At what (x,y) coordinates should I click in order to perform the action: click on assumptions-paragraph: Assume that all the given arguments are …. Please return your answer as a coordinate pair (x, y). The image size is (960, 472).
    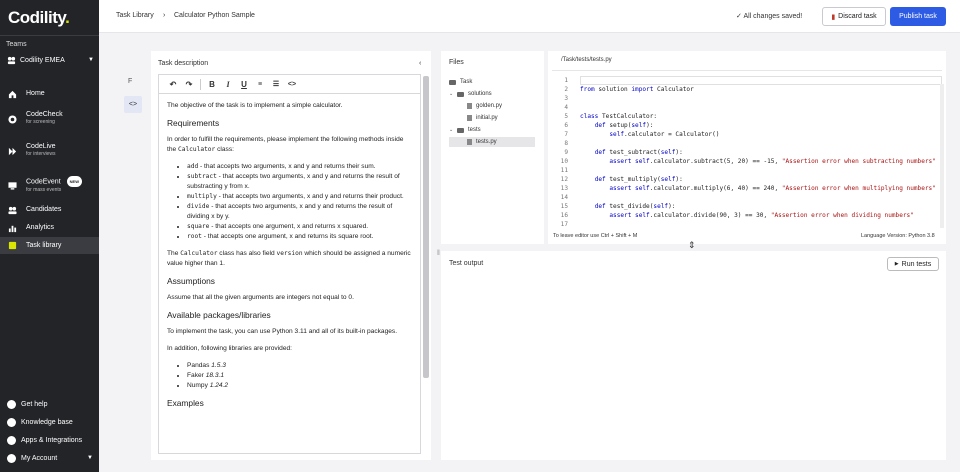
    Looking at the image, I should click on (260, 297).